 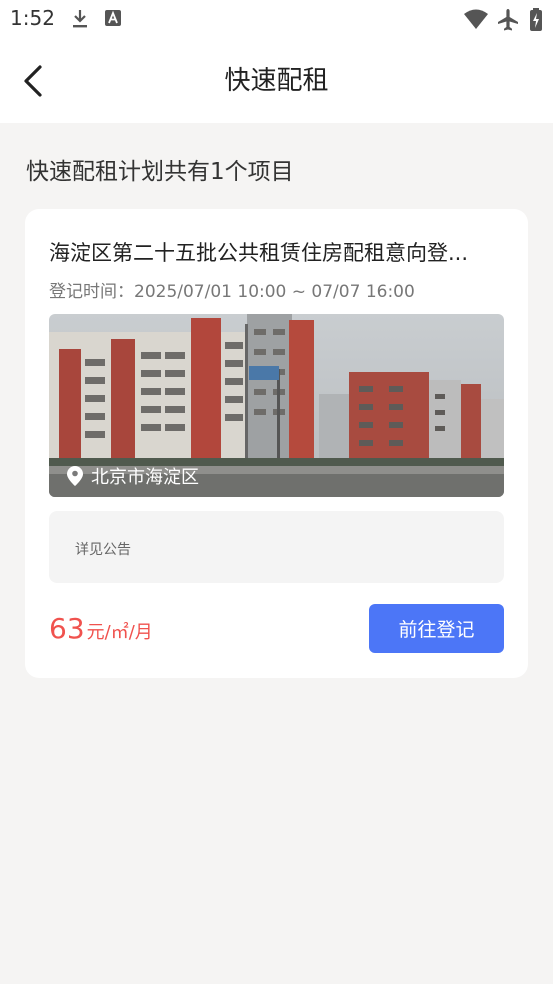 I want to click on status-time: 1:52, so click(x=32, y=18).